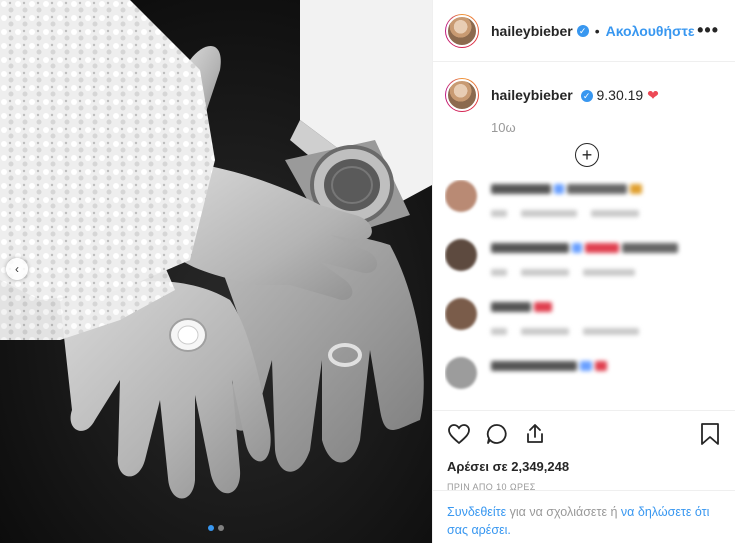  What do you see at coordinates (584, 466) in the screenshot?
I see `likes-count: Αρέσει σε 2,349,248` at bounding box center [584, 466].